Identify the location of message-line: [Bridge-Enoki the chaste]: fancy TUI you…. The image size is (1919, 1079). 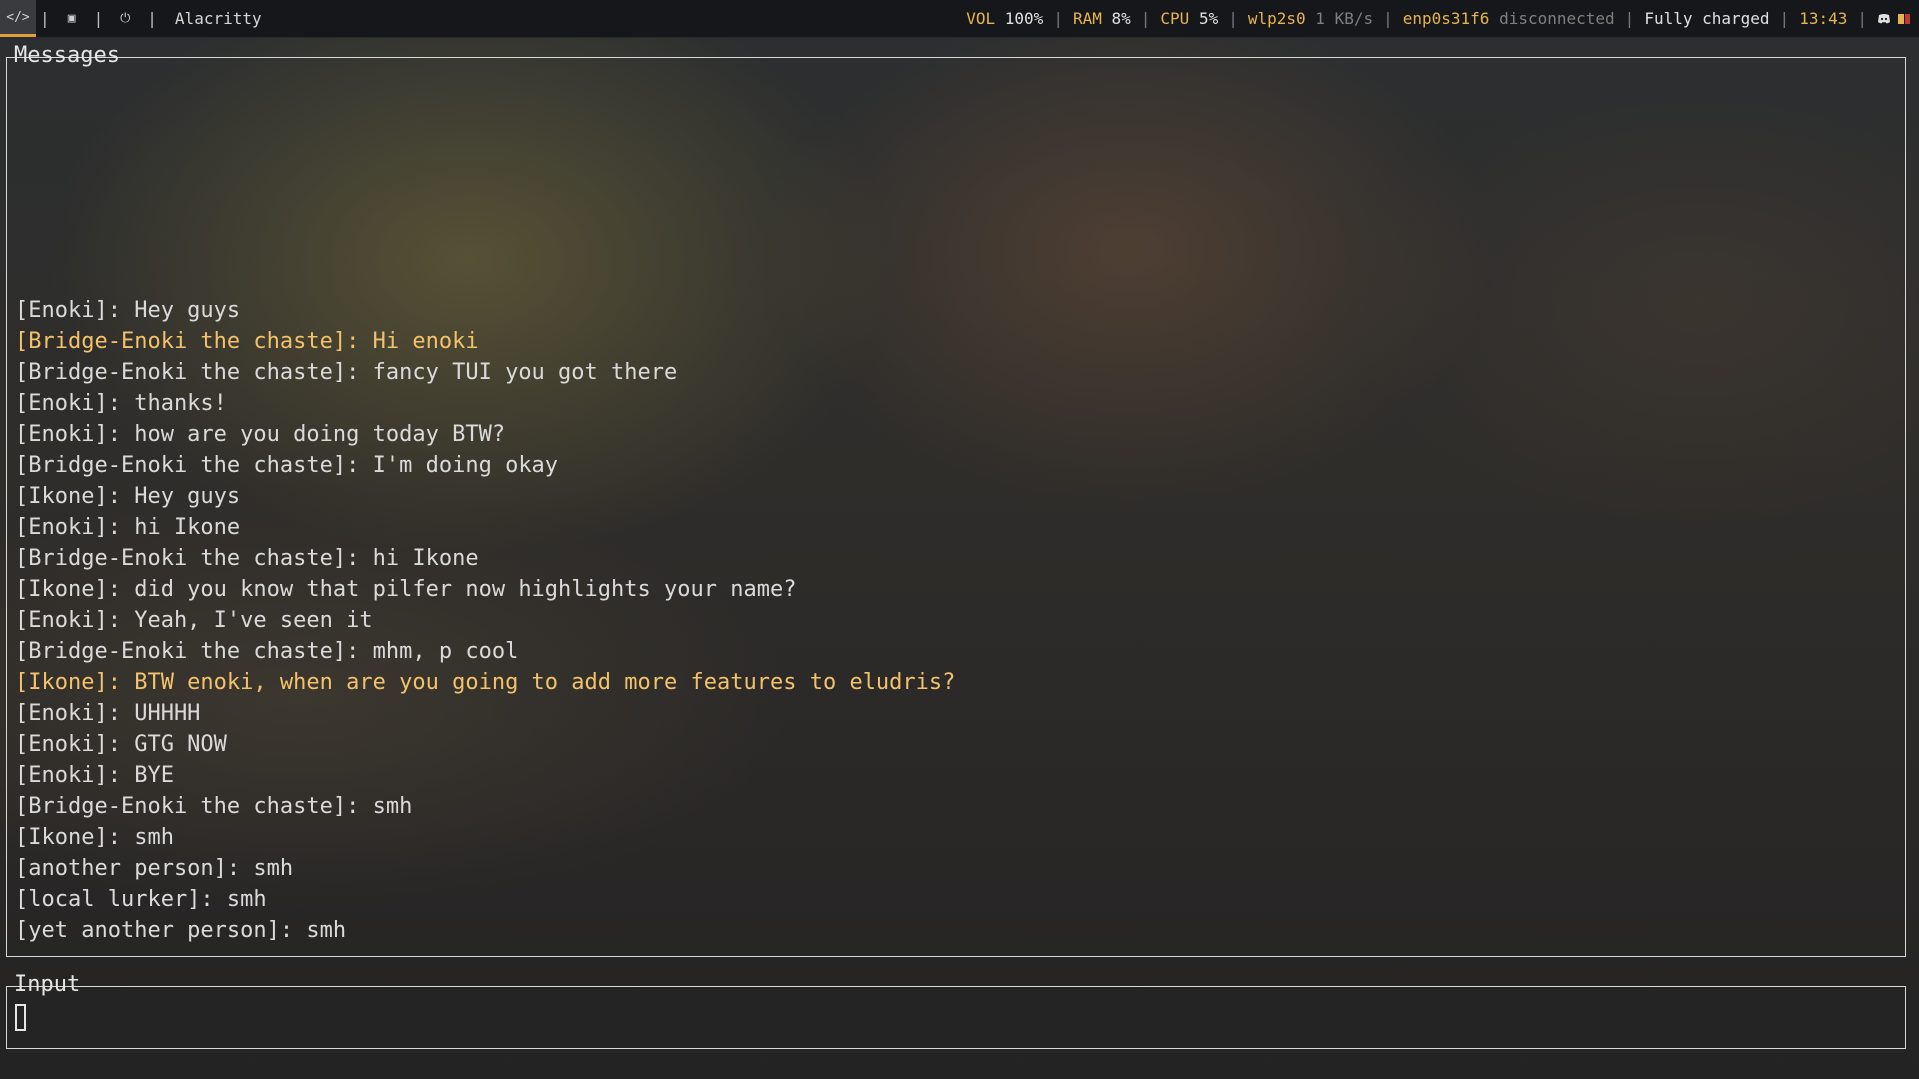
(346, 372).